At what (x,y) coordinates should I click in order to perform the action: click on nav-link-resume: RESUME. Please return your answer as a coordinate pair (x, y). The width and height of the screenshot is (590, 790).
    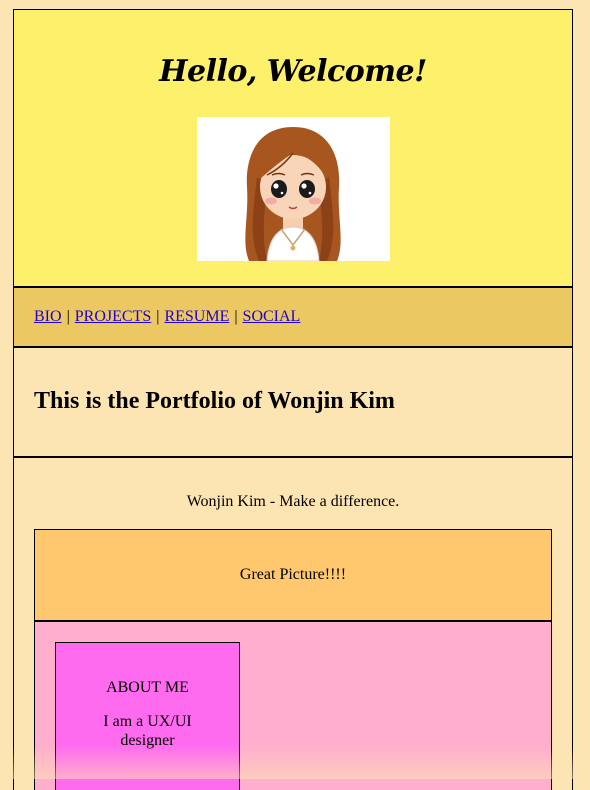
    Looking at the image, I should click on (196, 317).